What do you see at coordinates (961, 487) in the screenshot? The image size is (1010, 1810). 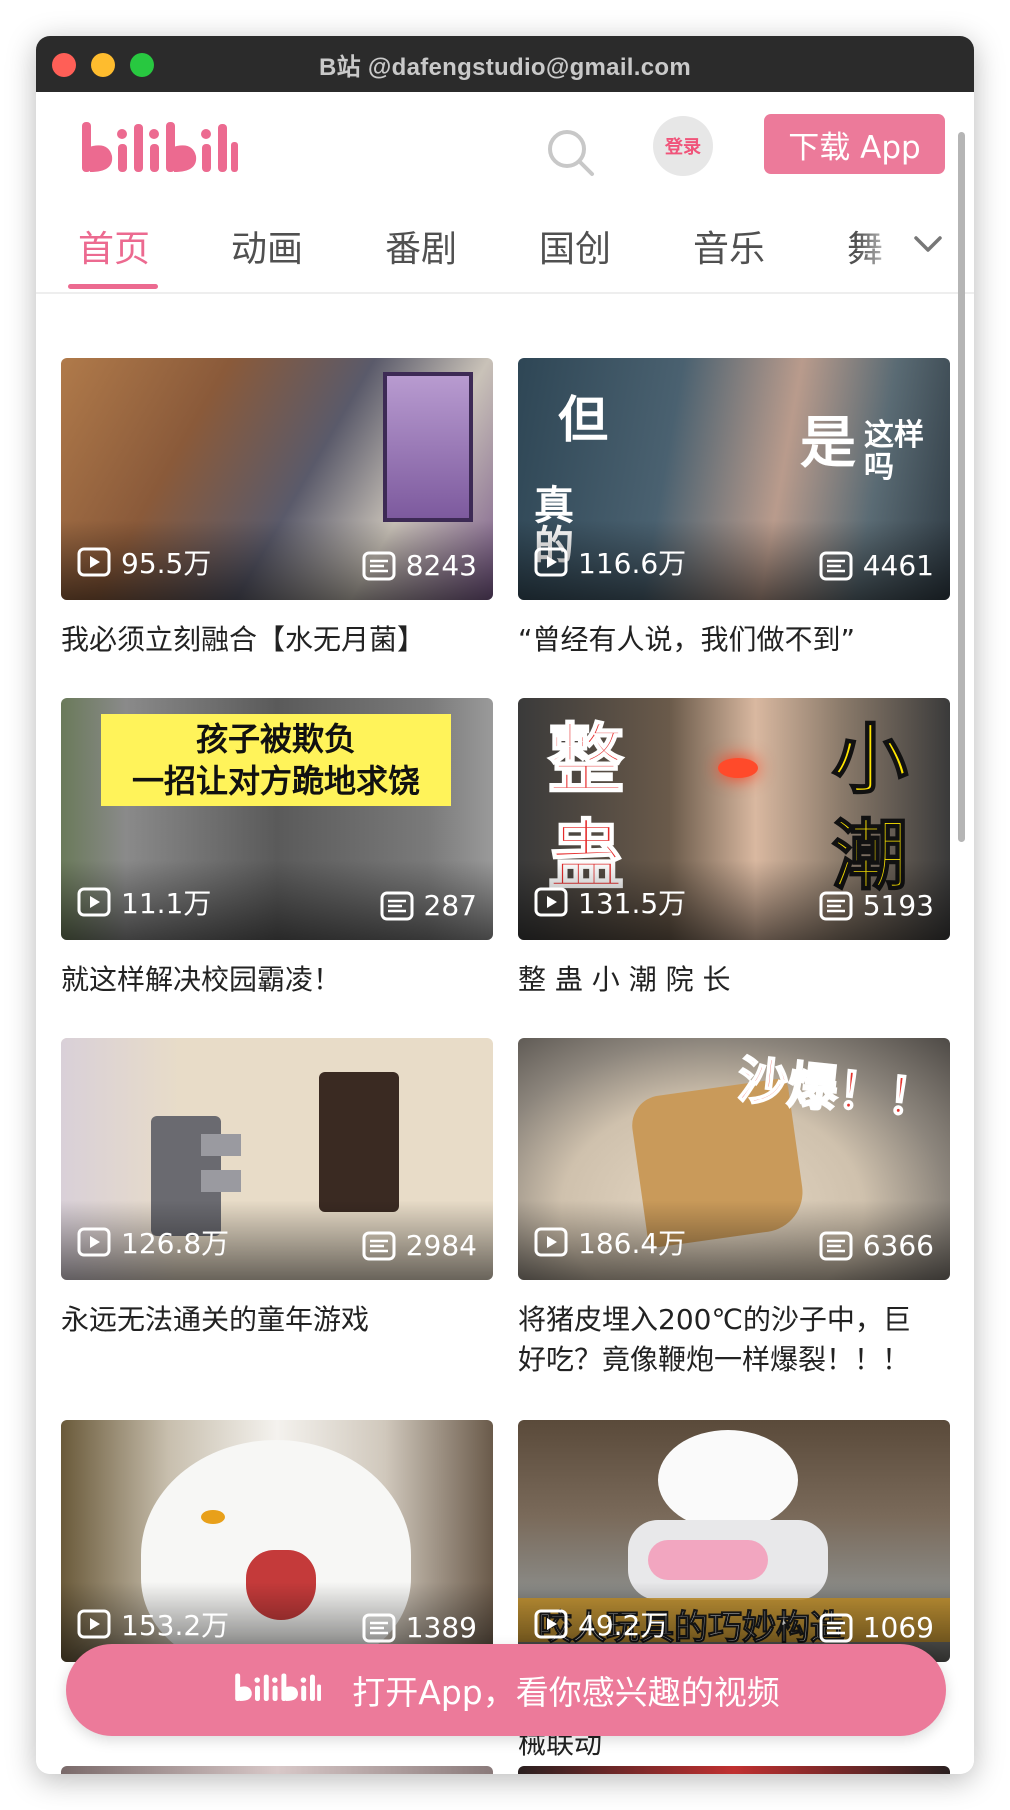 I see `scrollbar` at bounding box center [961, 487].